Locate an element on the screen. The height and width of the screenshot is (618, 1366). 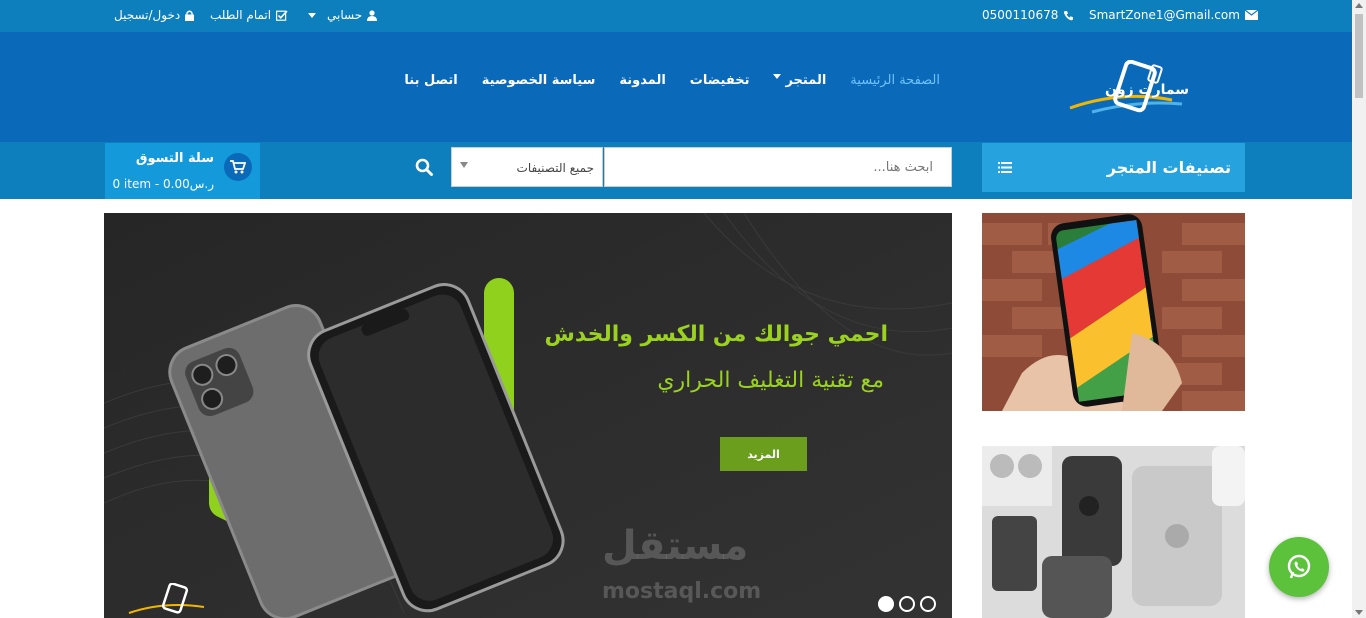
watermark-arabic: مستقل is located at coordinates (675, 546).